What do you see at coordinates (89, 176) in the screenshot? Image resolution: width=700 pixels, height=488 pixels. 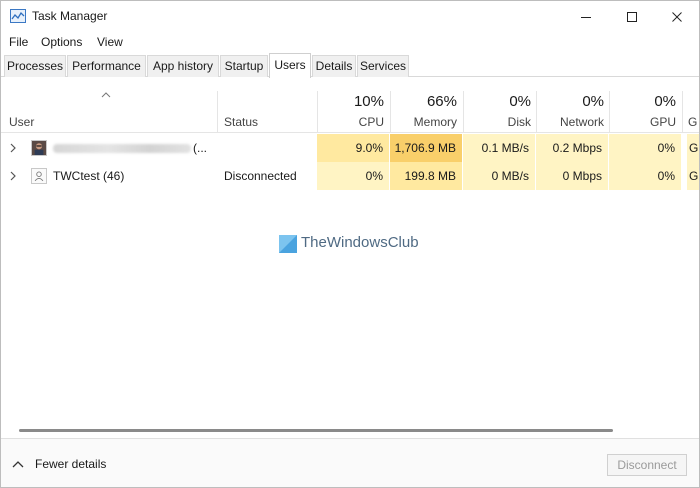 I see `user-name: TWCtest (46)` at bounding box center [89, 176].